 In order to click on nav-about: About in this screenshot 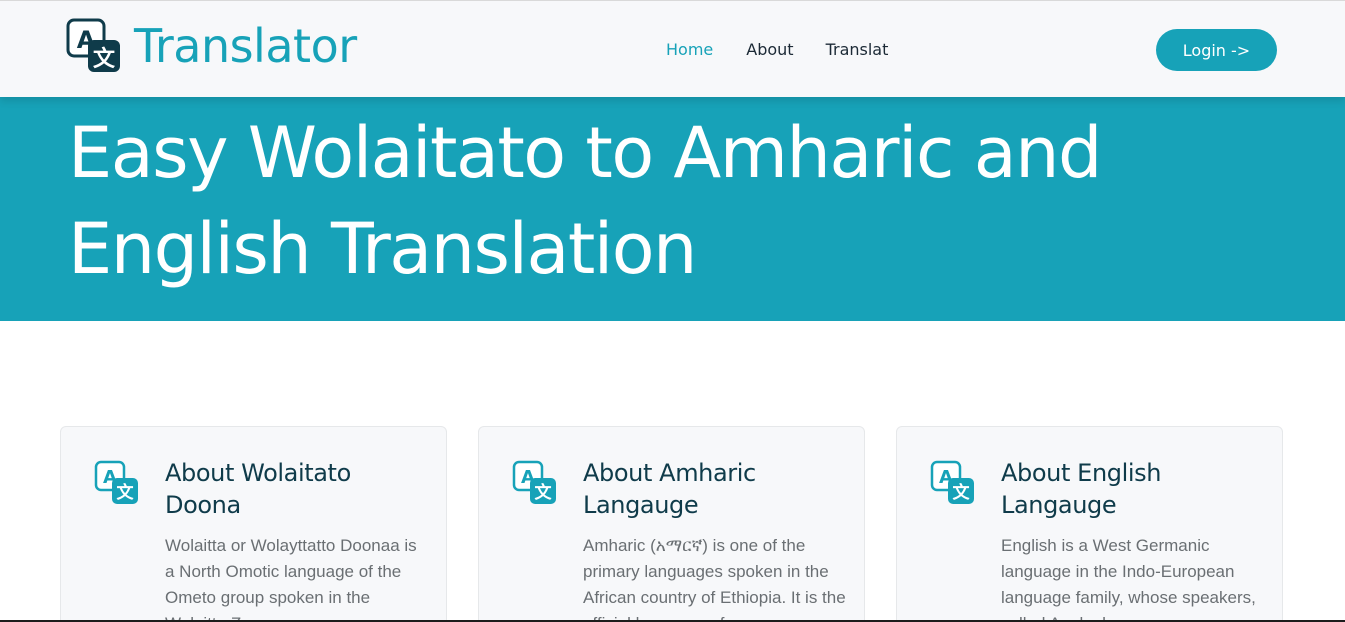, I will do `click(769, 50)`.